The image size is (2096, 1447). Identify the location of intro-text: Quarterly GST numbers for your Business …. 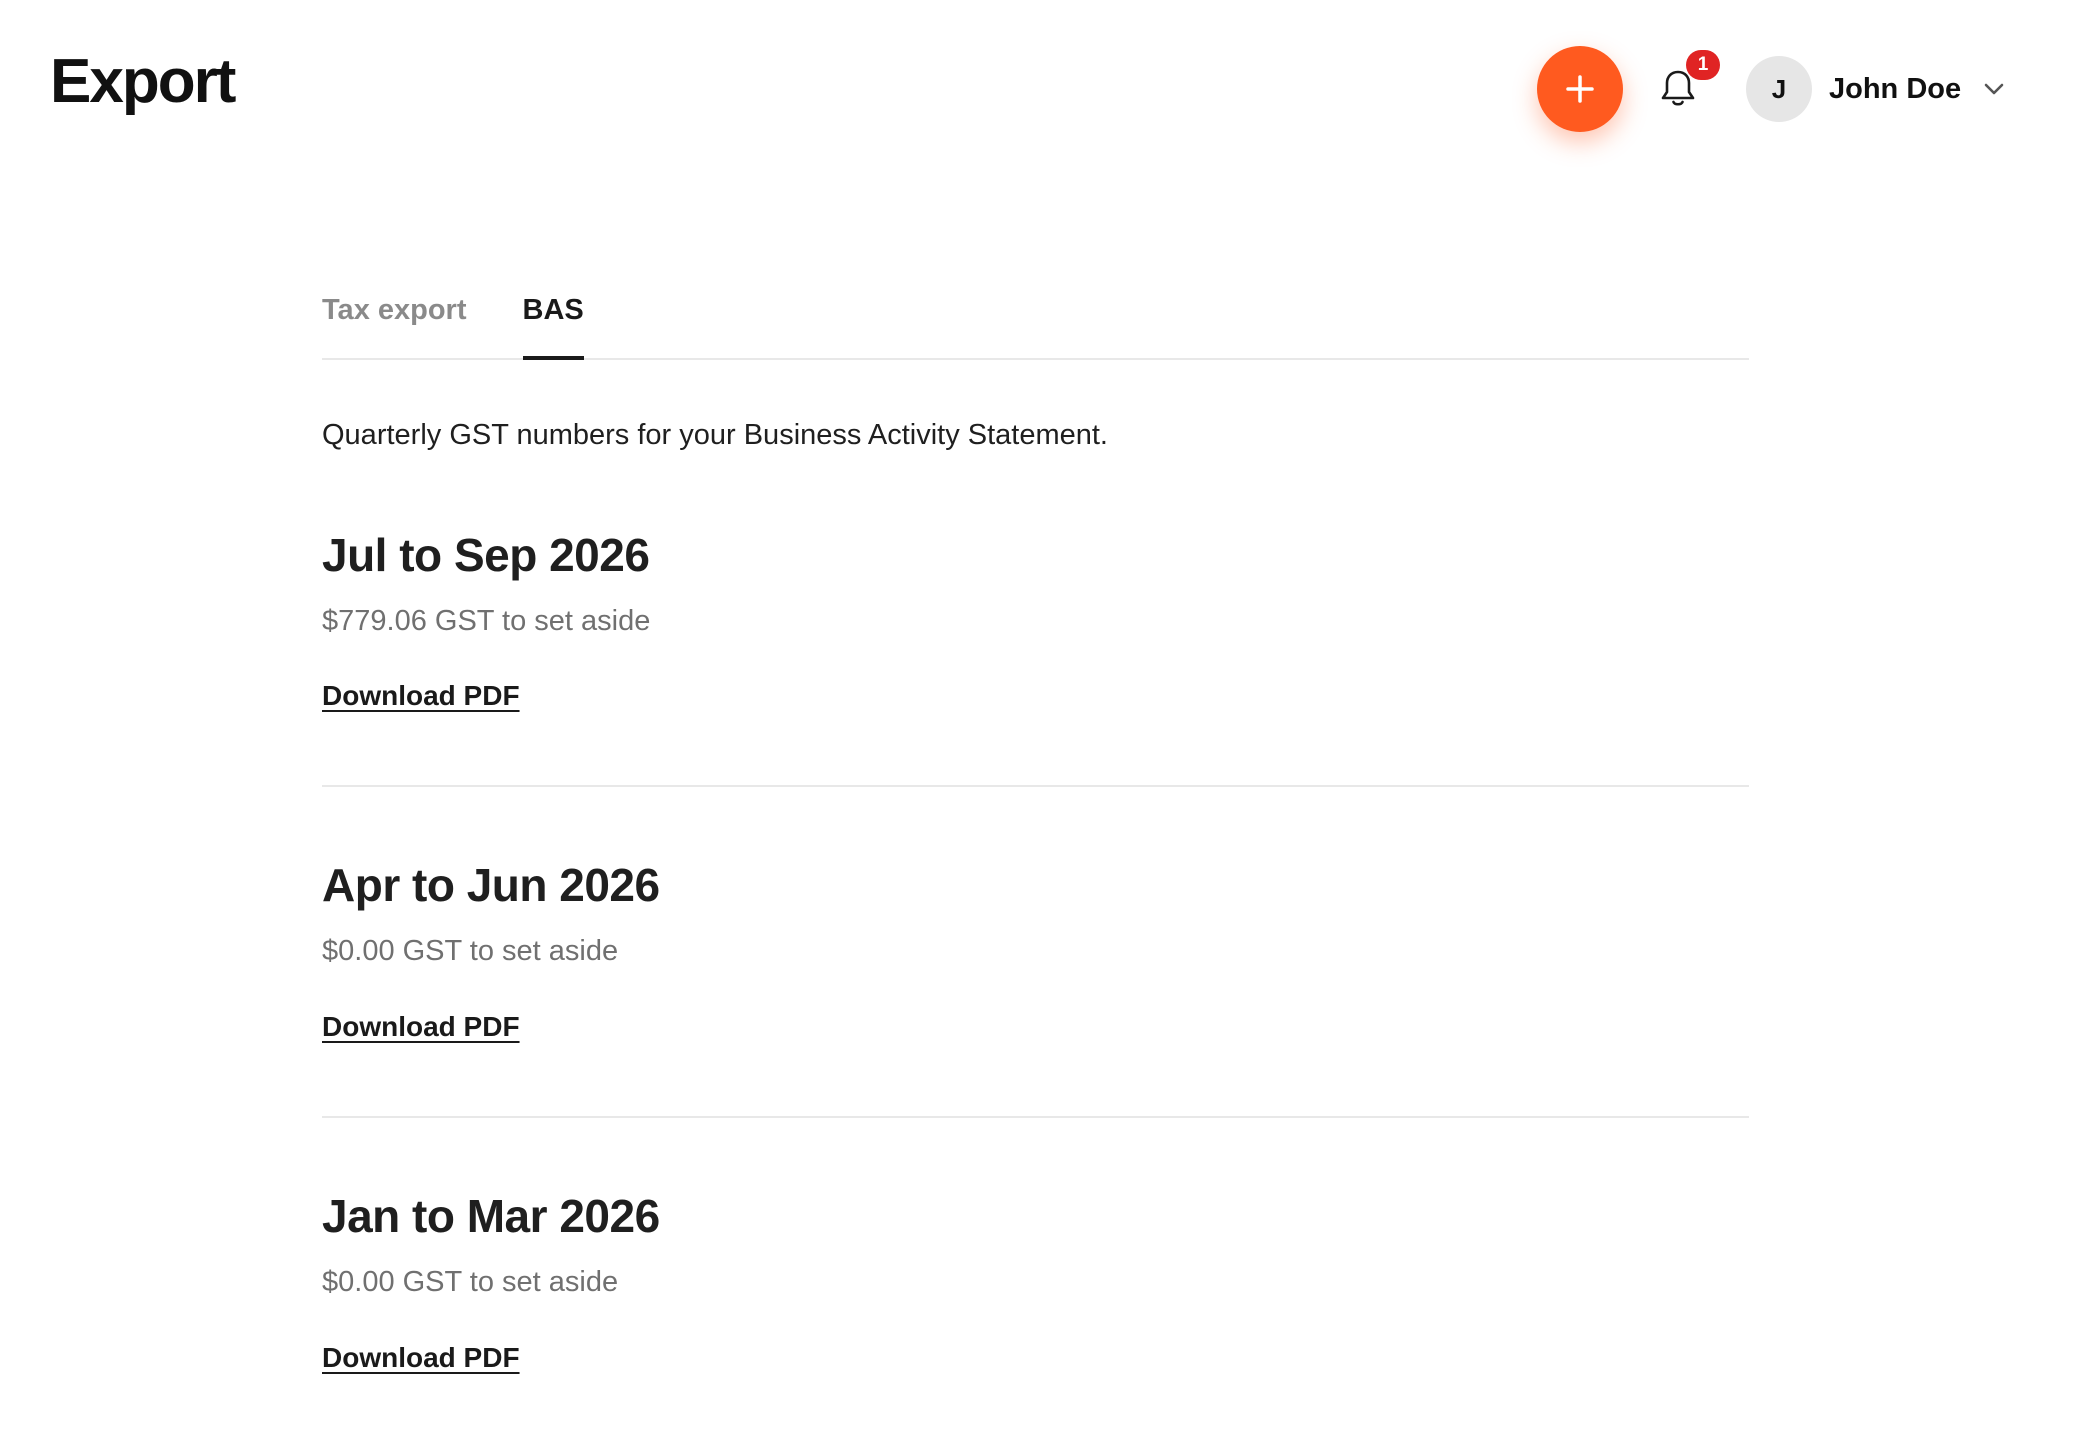
(715, 435).